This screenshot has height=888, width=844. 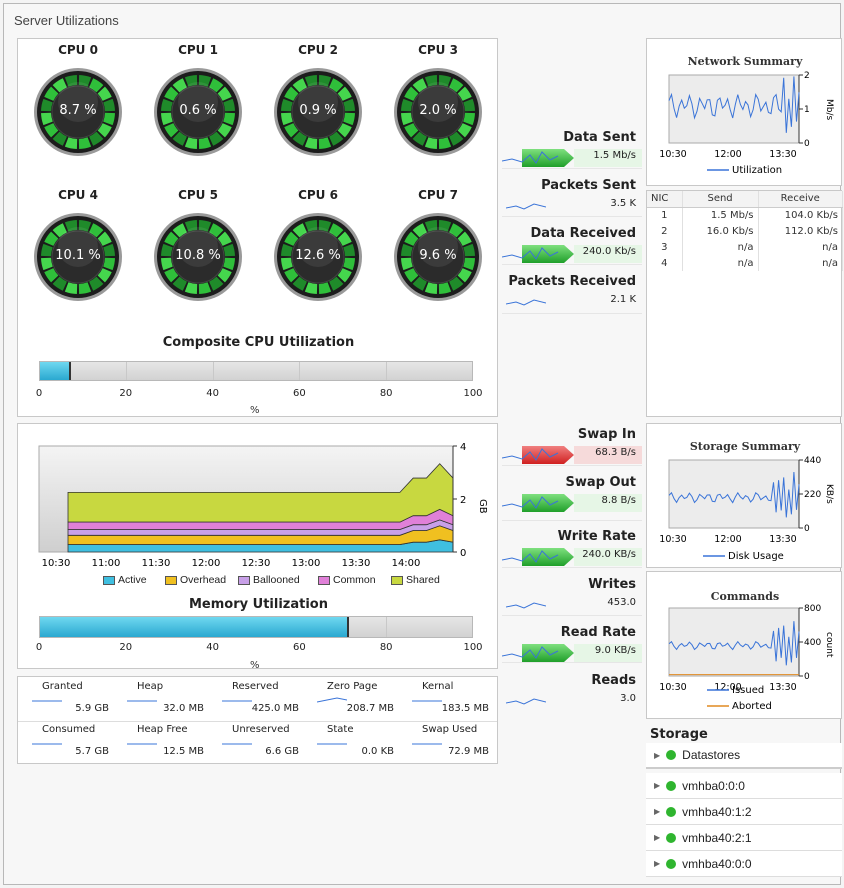 I want to click on cpu-value: 10.1 %, so click(x=78, y=255).